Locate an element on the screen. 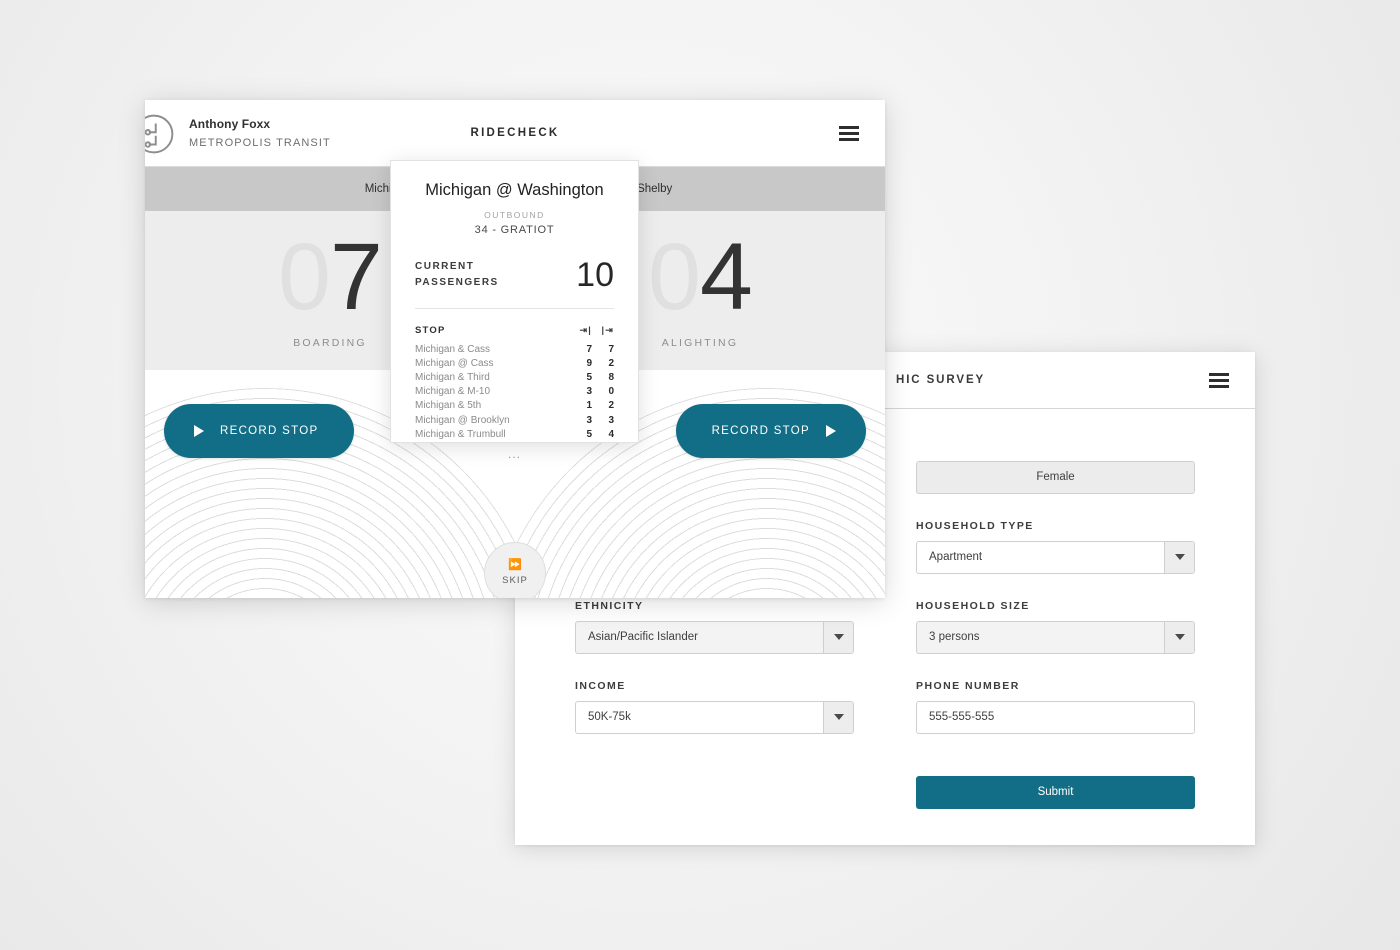 Image resolution: width=1400 pixels, height=950 pixels. survey-field-household-type: HOUSEHOLD TYPE Apartment is located at coordinates (1055, 547).